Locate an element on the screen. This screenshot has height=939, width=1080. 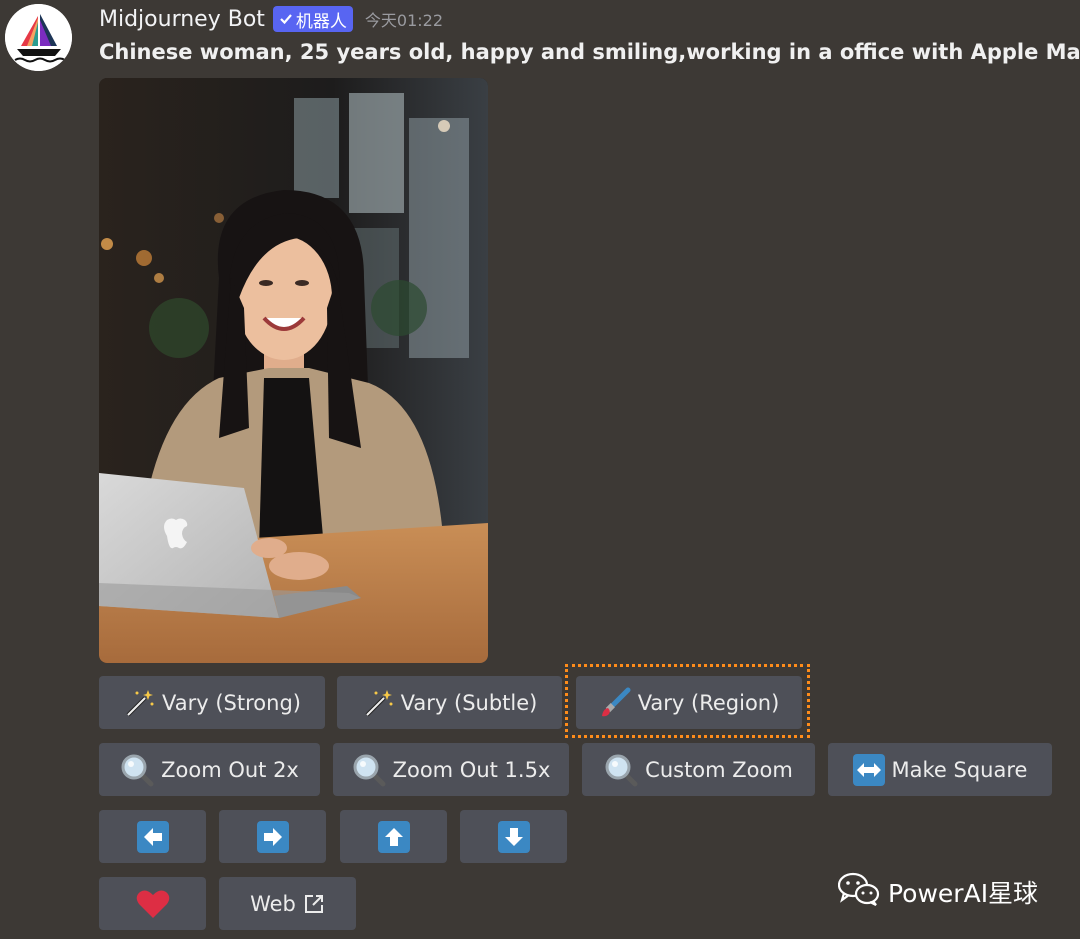
watermark: PowerAI星球 is located at coordinates (938, 892).